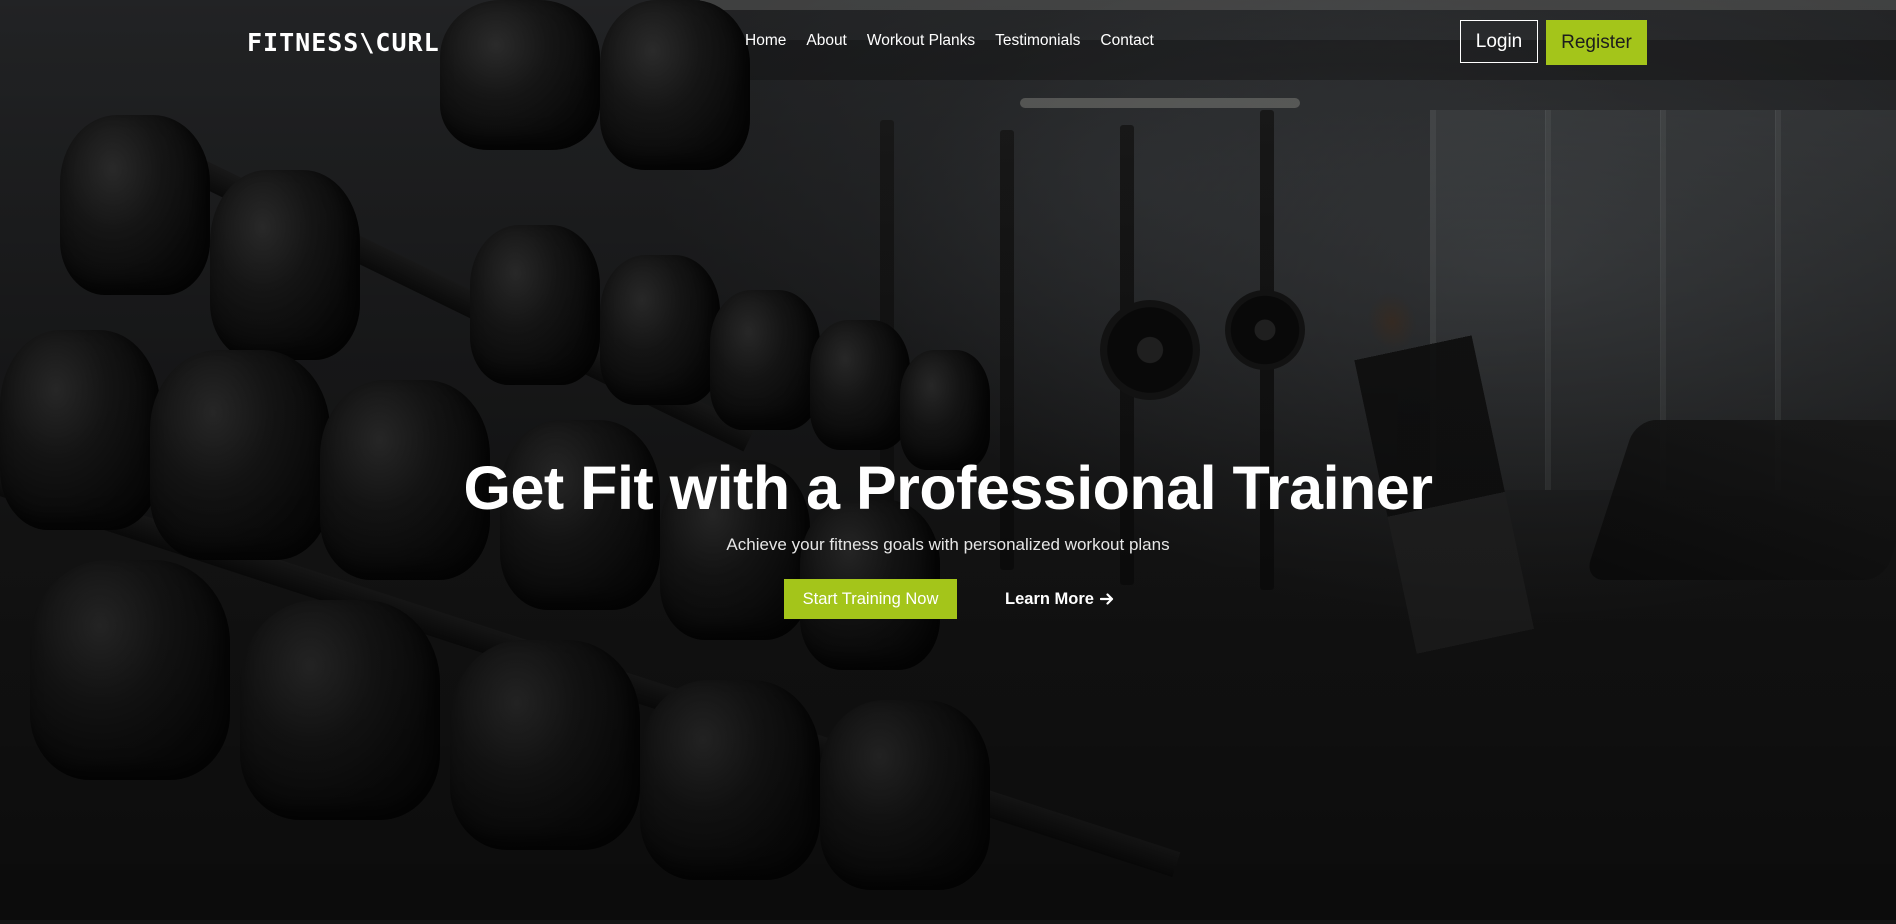 The image size is (1896, 924). What do you see at coordinates (1499, 41) in the screenshot?
I see `login-button: Login` at bounding box center [1499, 41].